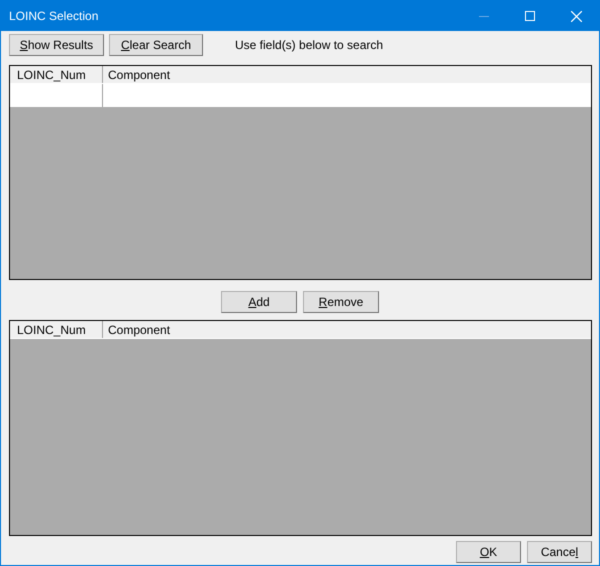 The height and width of the screenshot is (566, 600). I want to click on ok-button: OK, so click(488, 552).